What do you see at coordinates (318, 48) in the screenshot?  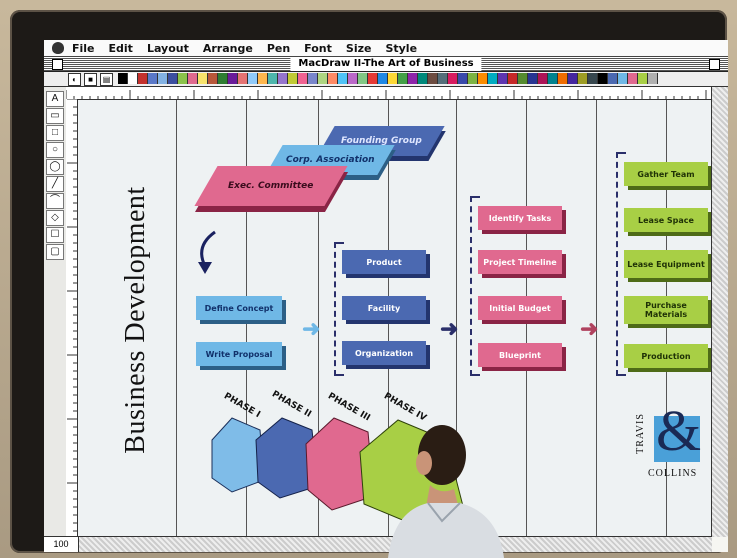 I see `menu-font: Font` at bounding box center [318, 48].